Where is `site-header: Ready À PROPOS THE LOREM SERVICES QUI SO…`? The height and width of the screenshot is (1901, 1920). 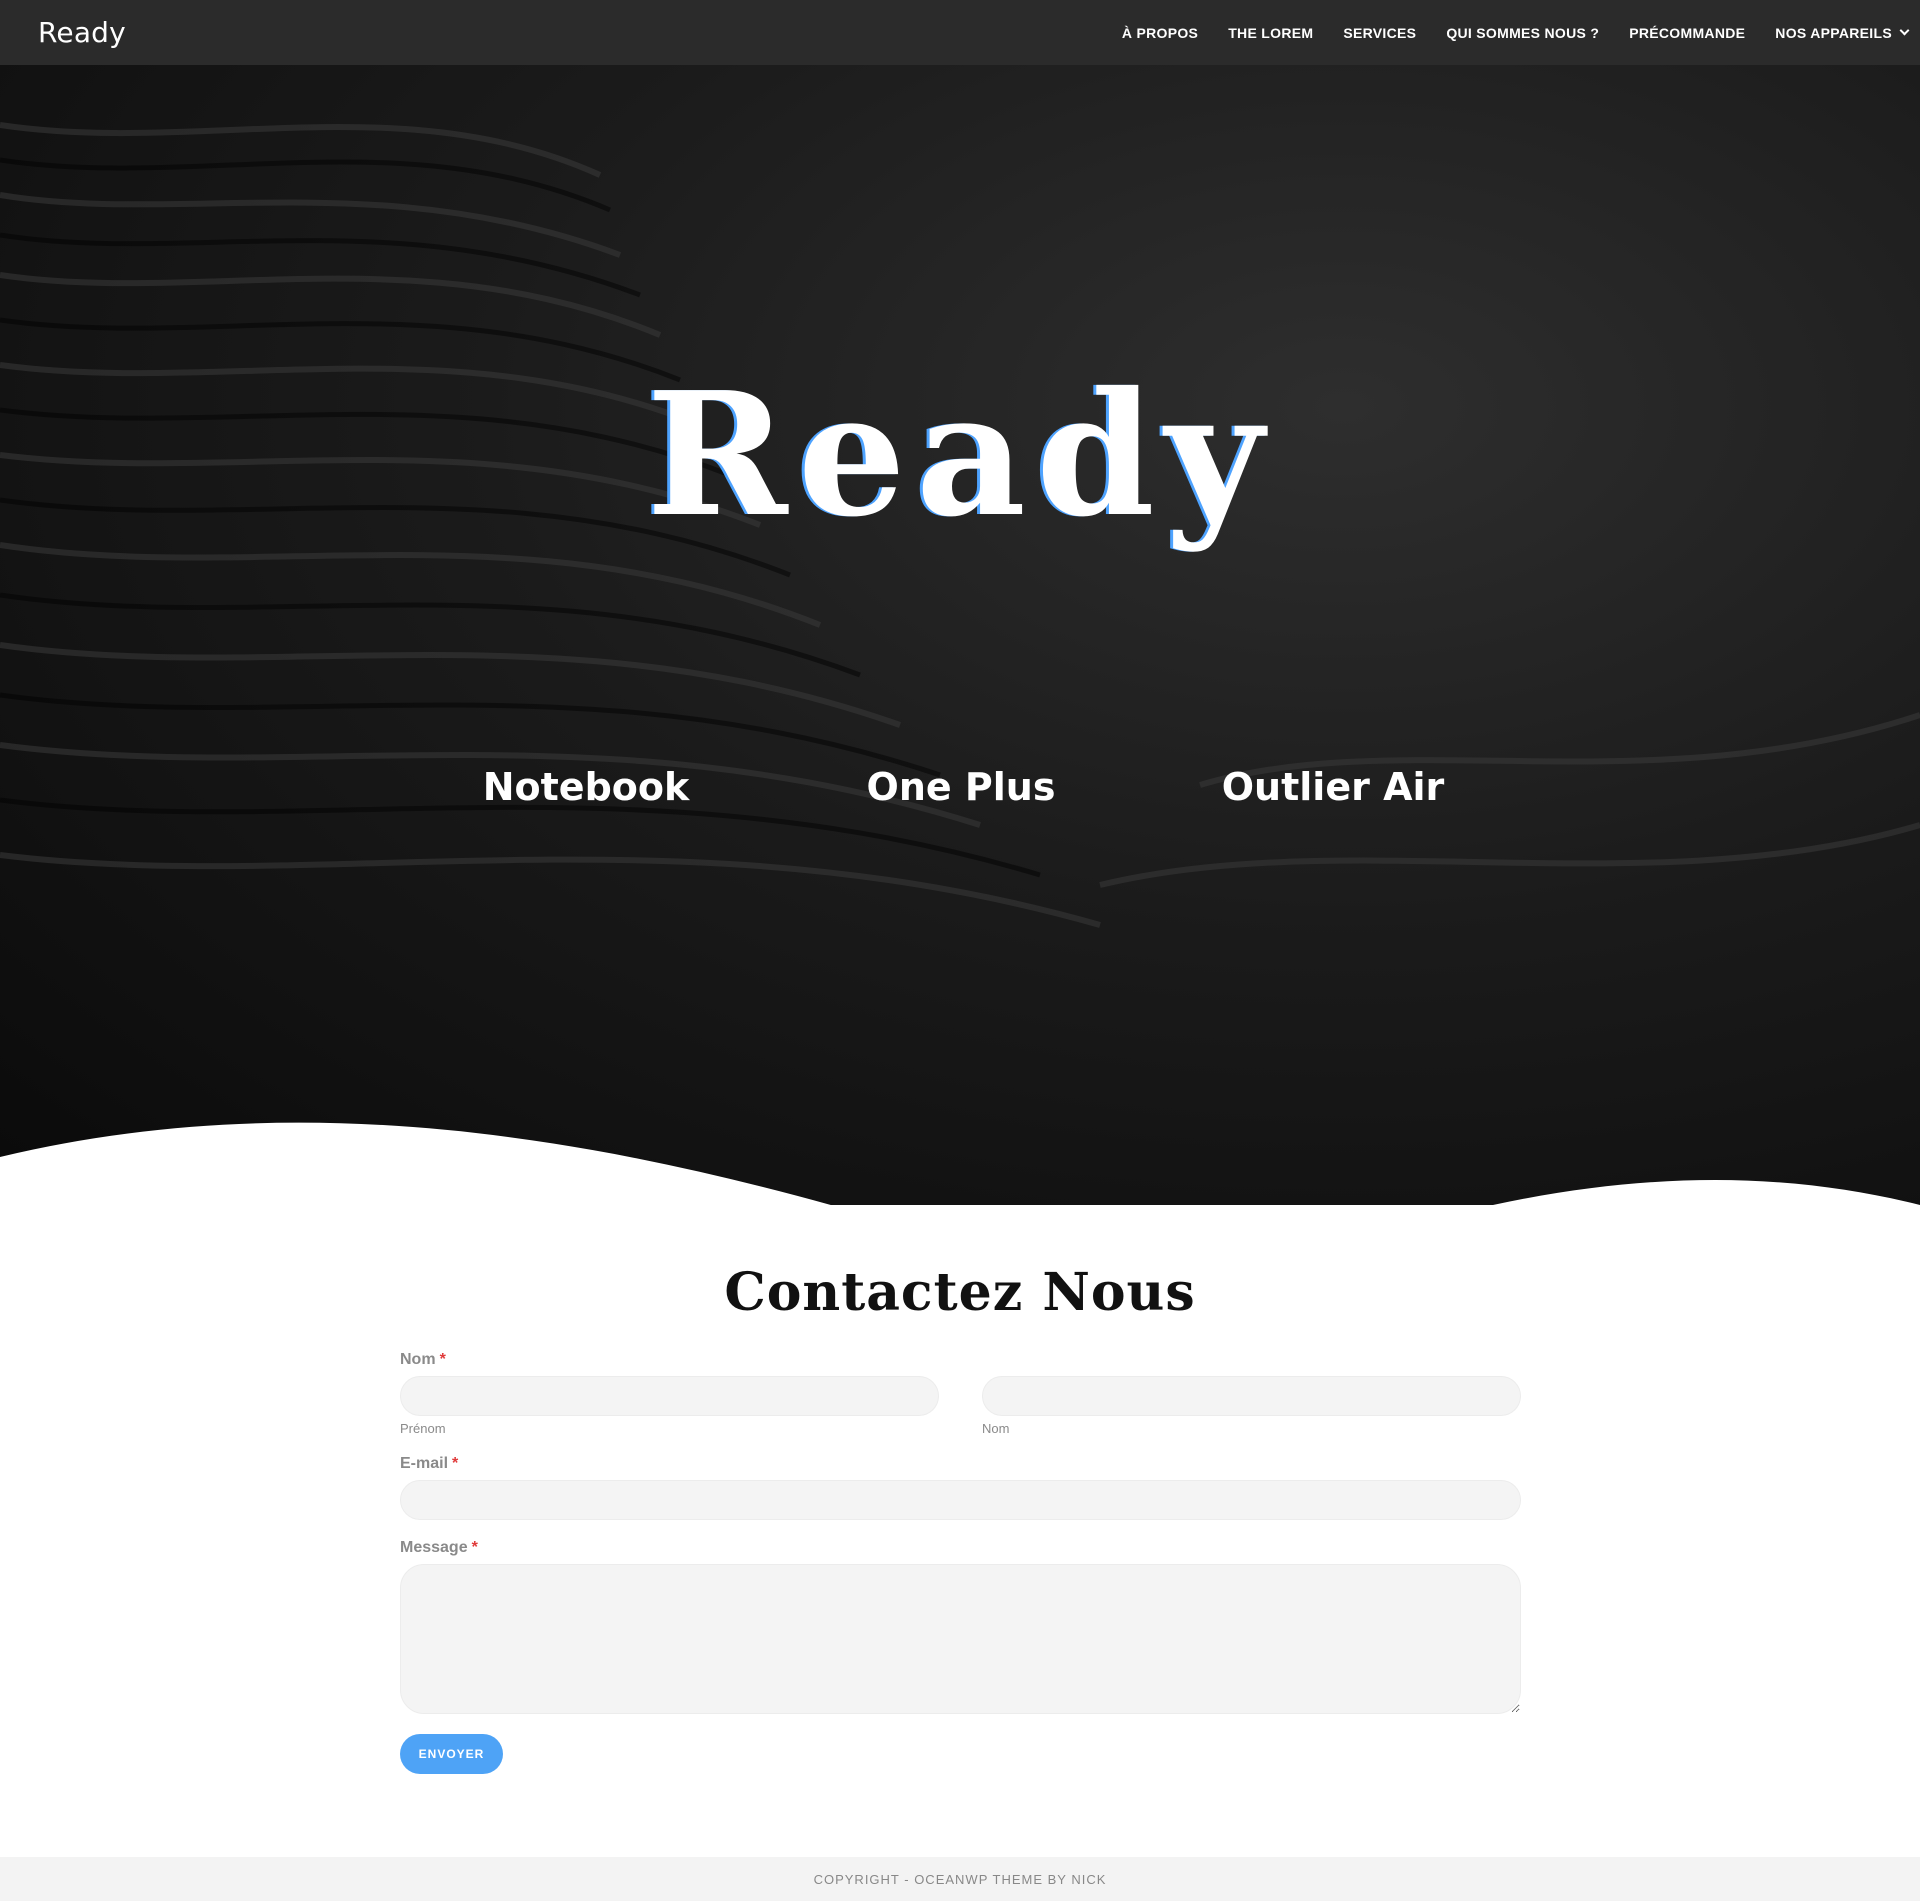
site-header: Ready À PROPOS THE LOREM SERVICES QUI SO… is located at coordinates (960, 32).